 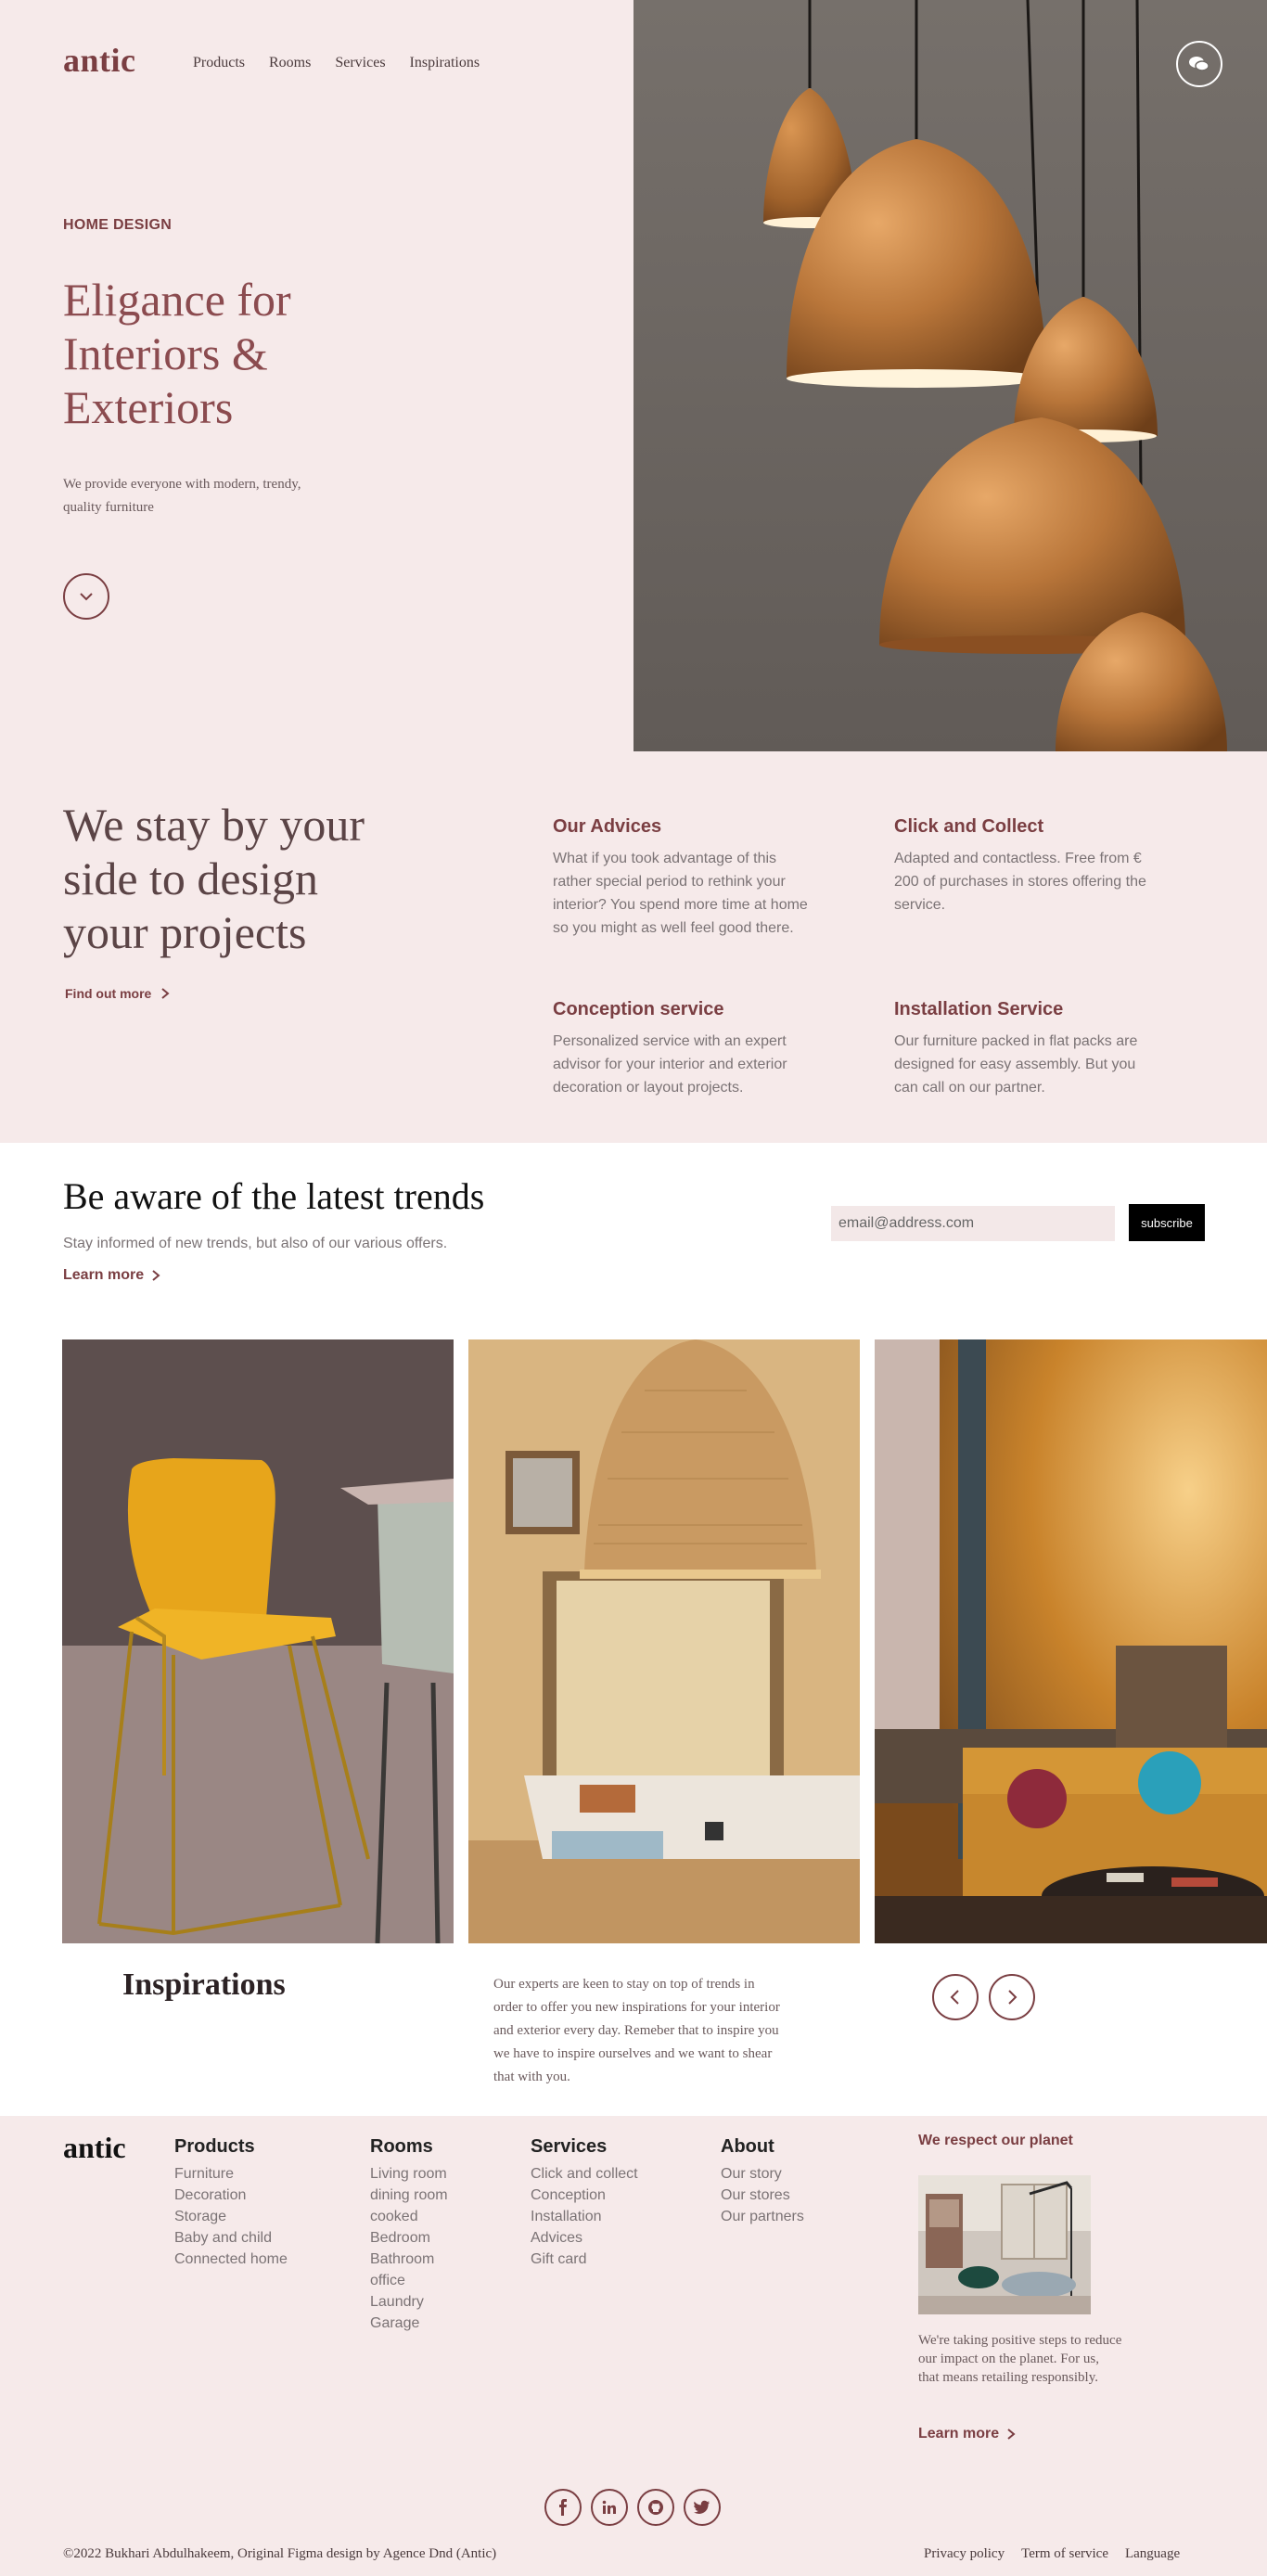 I want to click on footer-link: Connected home, so click(x=231, y=2259).